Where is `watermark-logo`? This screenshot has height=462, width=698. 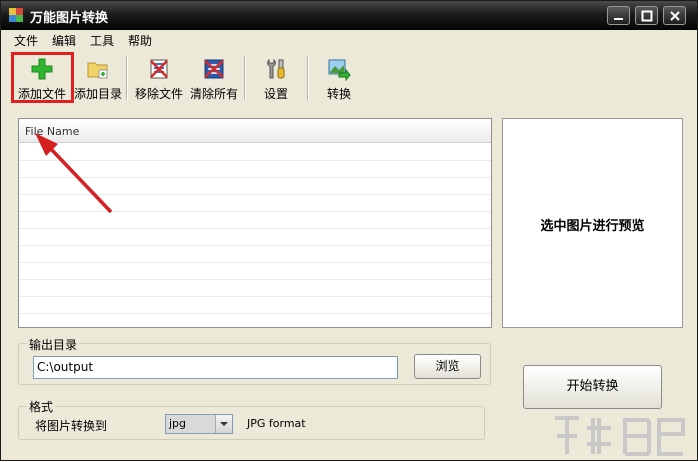 watermark-logo is located at coordinates (620, 436).